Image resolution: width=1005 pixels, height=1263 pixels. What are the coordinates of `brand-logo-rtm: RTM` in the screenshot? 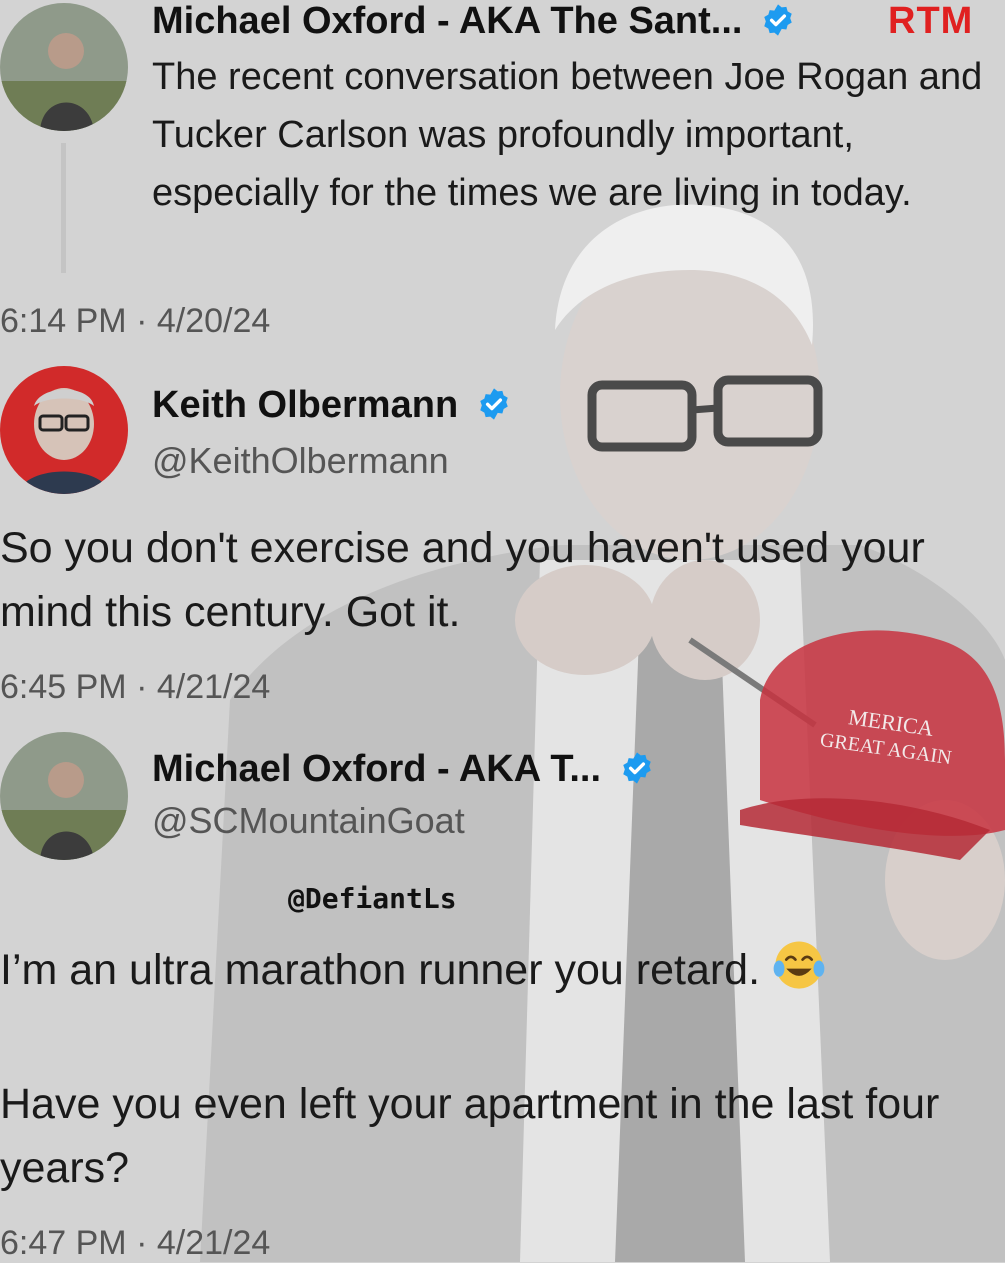 It's located at (931, 21).